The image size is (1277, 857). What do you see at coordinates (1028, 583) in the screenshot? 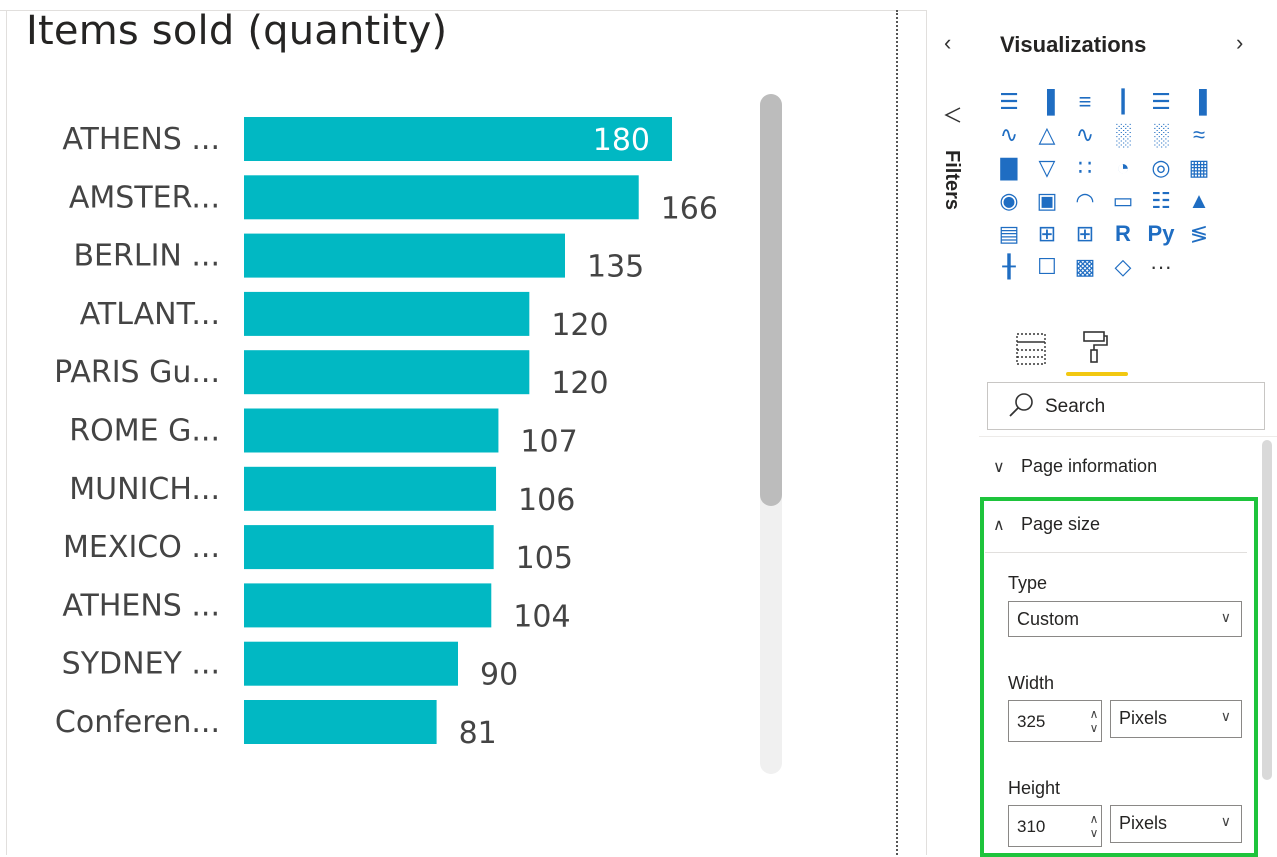
I see `type-label: Type` at bounding box center [1028, 583].